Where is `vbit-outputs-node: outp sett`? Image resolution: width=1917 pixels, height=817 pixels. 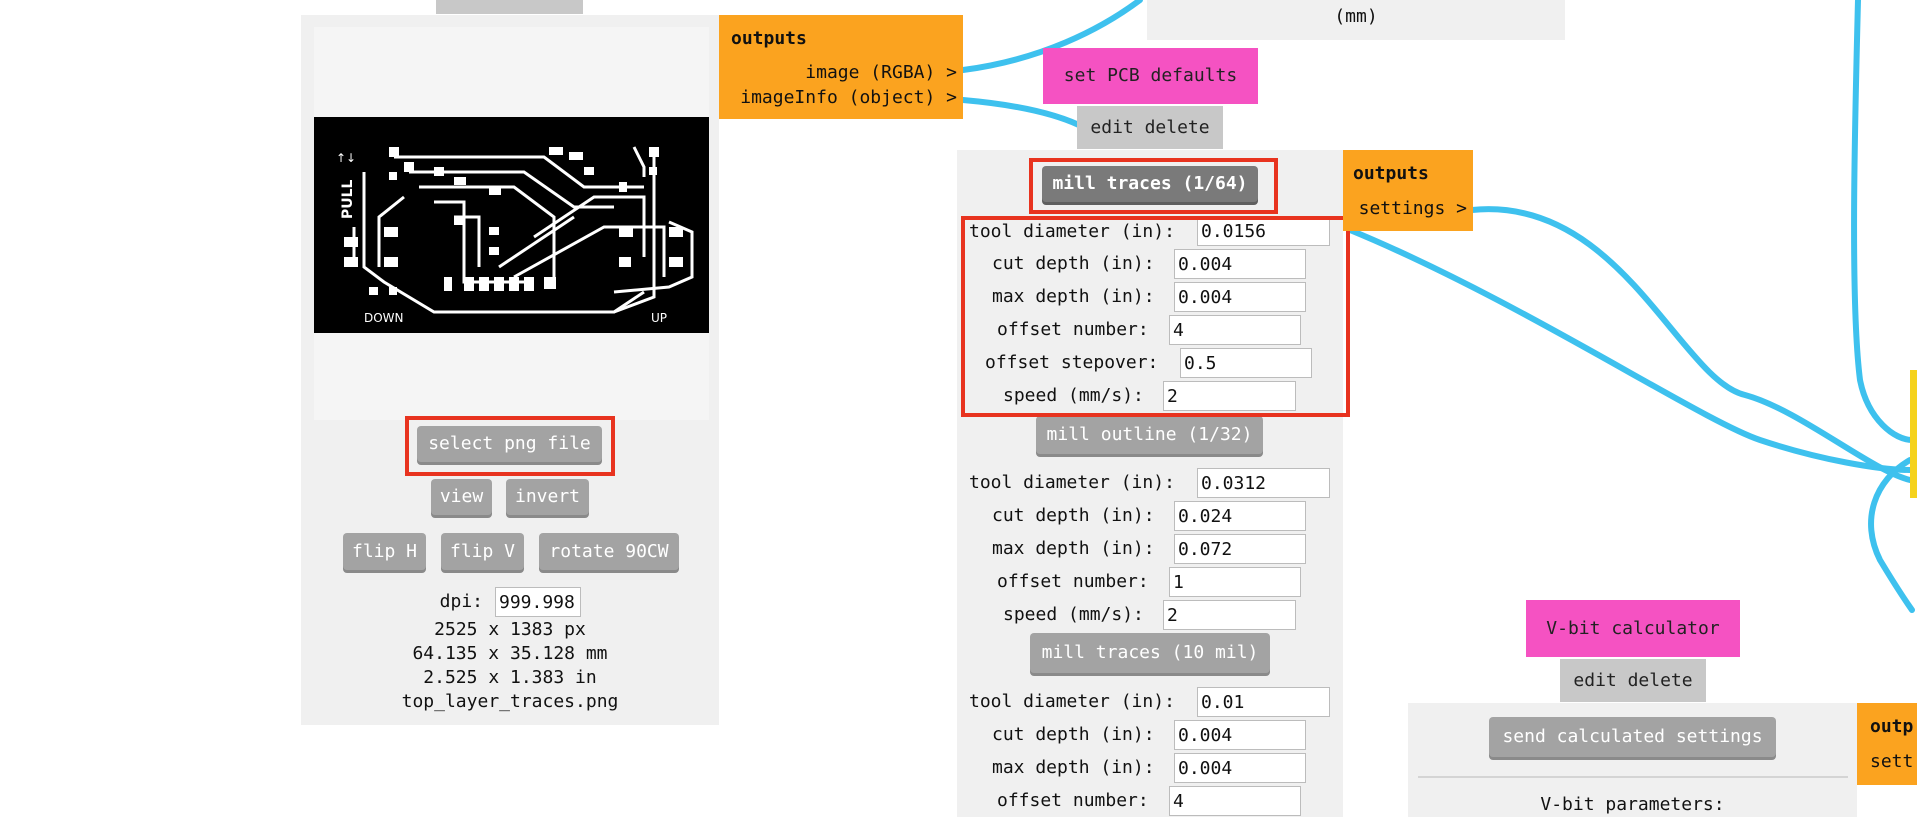 vbit-outputs-node: outp sett is located at coordinates (1887, 744).